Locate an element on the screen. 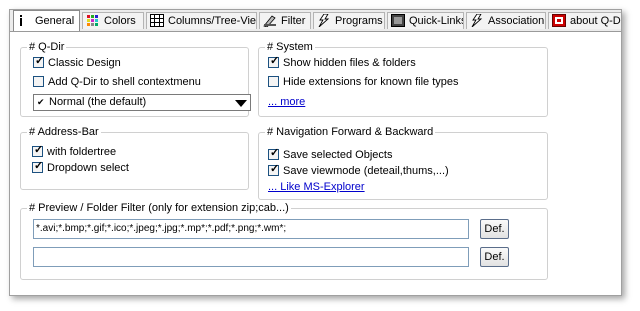  tab-label: Filter is located at coordinates (293, 21).